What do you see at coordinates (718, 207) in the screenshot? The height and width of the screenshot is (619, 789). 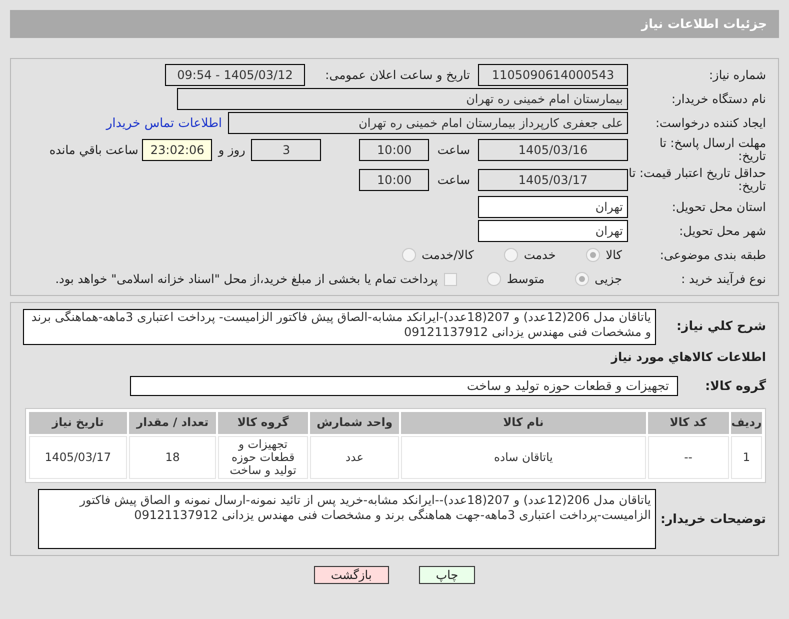 I see `field-label: استان محل تحویل:` at bounding box center [718, 207].